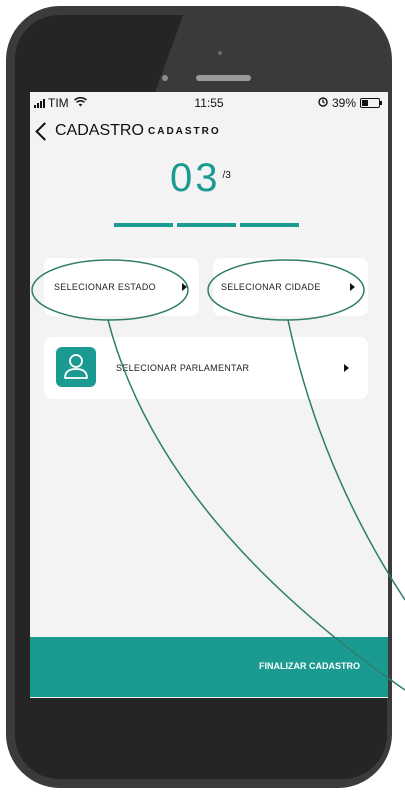 Image resolution: width=405 pixels, height=792 pixels. Describe the element at coordinates (209, 667) in the screenshot. I see `finish-button: FINALIZAR CADASTRO` at that location.